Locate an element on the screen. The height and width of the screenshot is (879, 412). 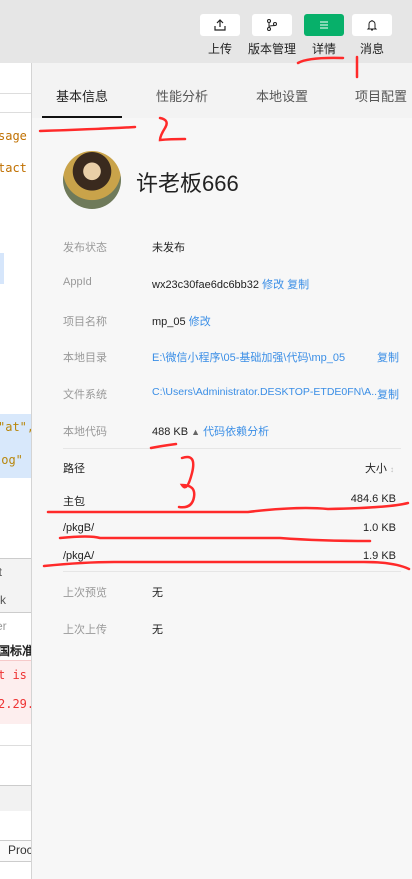
upload-button is located at coordinates (220, 25).